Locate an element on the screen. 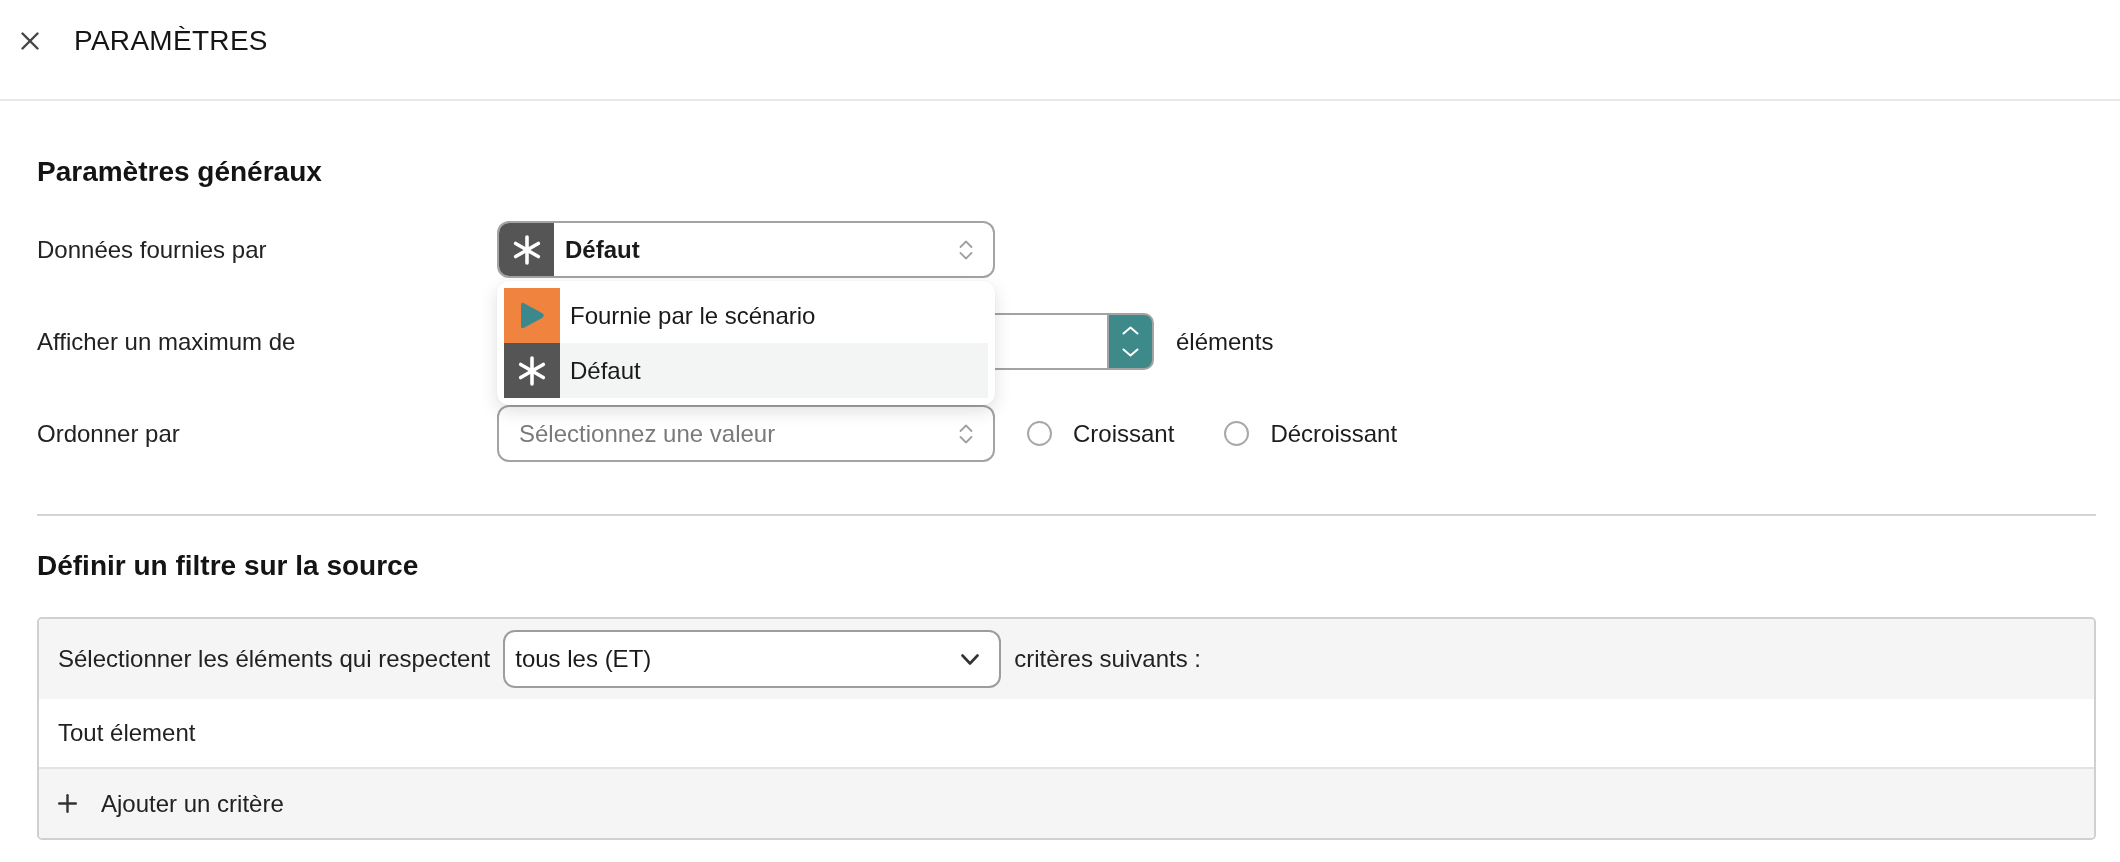  chevron-up-icon is located at coordinates (1130, 330).